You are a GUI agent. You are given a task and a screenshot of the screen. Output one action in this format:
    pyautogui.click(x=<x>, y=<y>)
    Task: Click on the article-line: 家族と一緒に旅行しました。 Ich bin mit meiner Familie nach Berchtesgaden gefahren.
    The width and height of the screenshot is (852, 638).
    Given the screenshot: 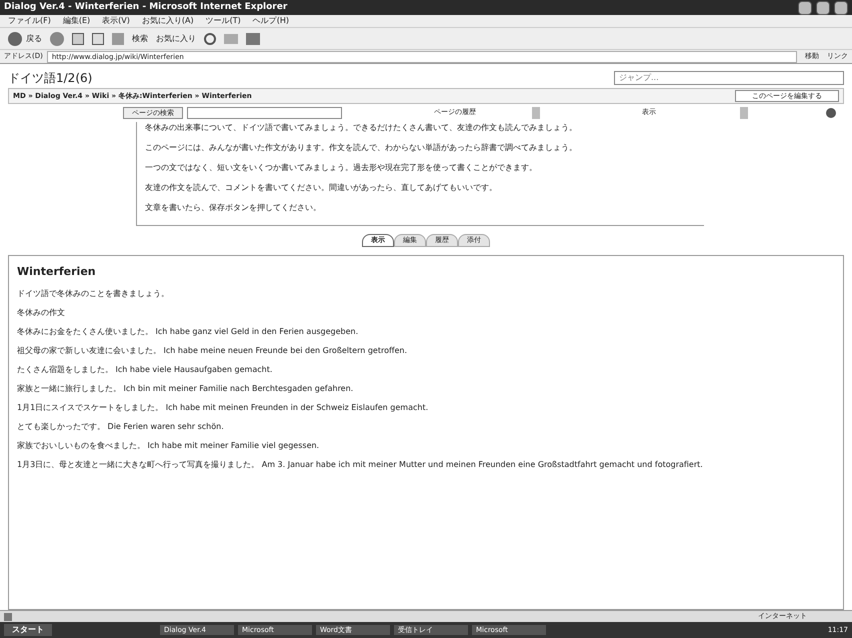 What is the action you would take?
    pyautogui.click(x=185, y=389)
    